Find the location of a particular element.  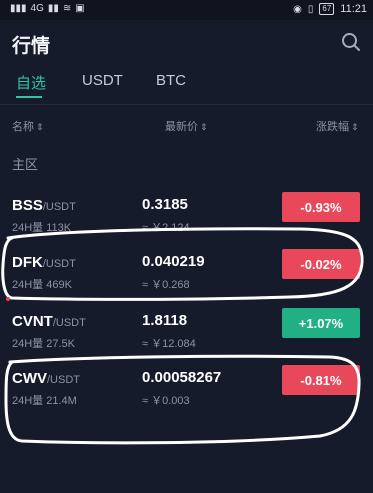

annotation-loop-dfk is located at coordinates (182, 264).